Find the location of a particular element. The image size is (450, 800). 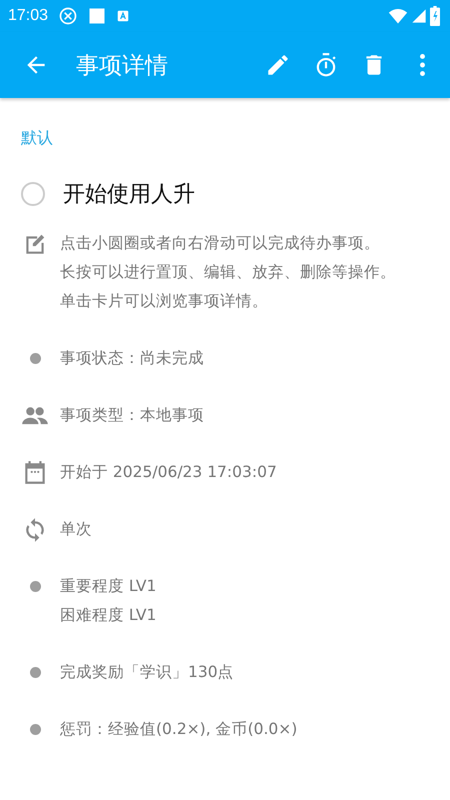

detail-text: 困难程度 LV1 is located at coordinates (108, 615).